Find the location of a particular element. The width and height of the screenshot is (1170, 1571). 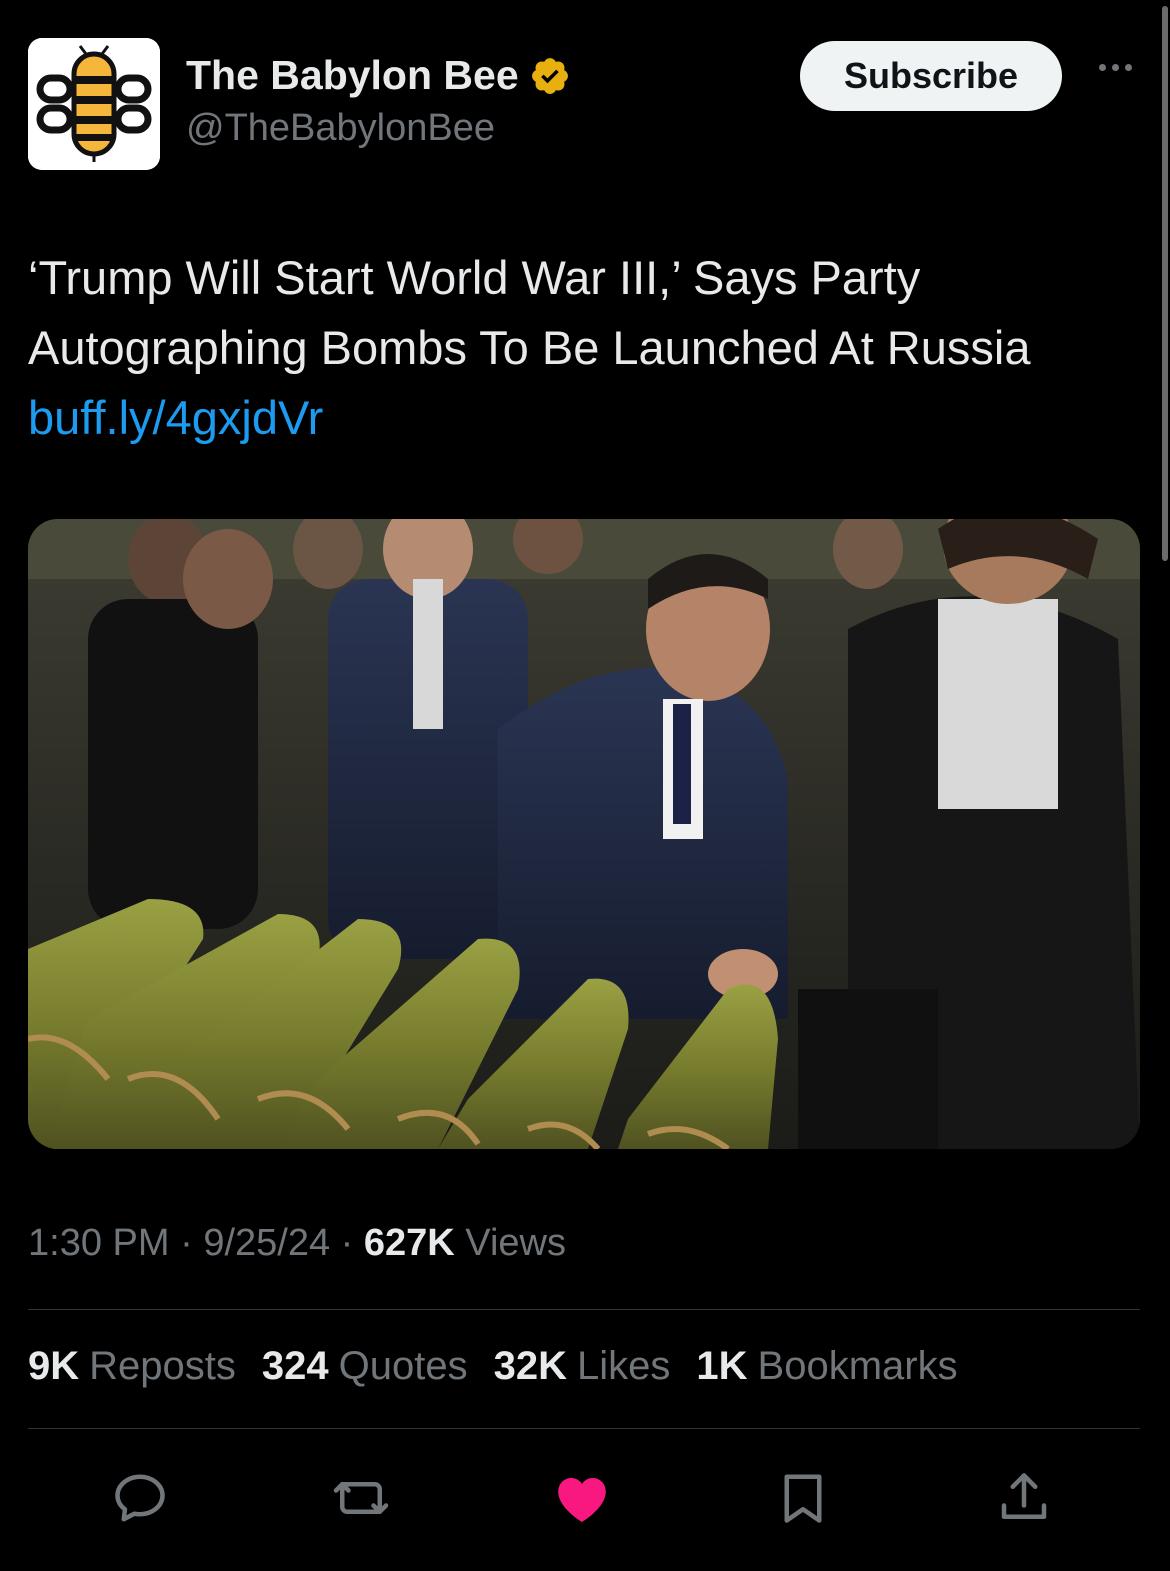

share-icon is located at coordinates (1024, 1496).